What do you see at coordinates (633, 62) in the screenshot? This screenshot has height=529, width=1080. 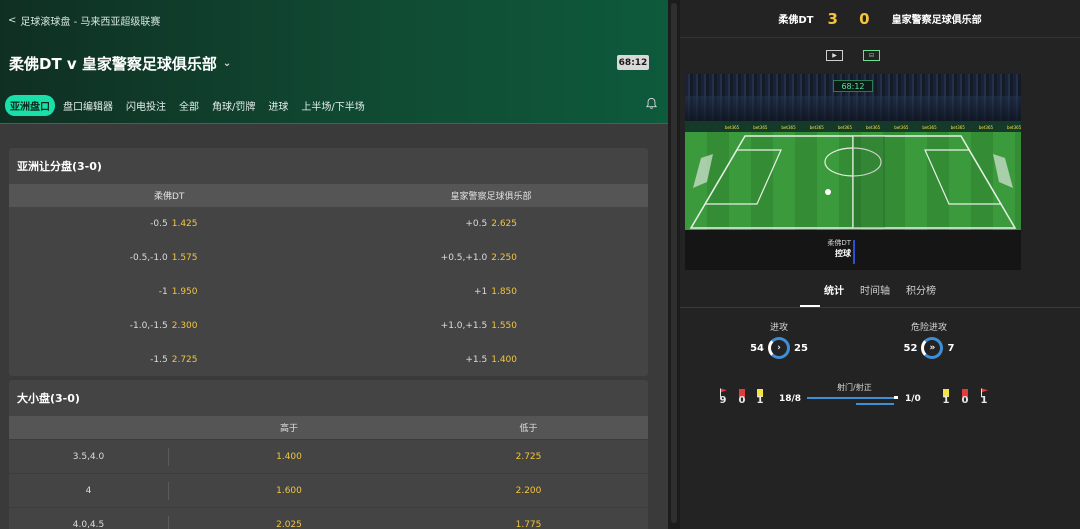 I see `match-clock: 68:12` at bounding box center [633, 62].